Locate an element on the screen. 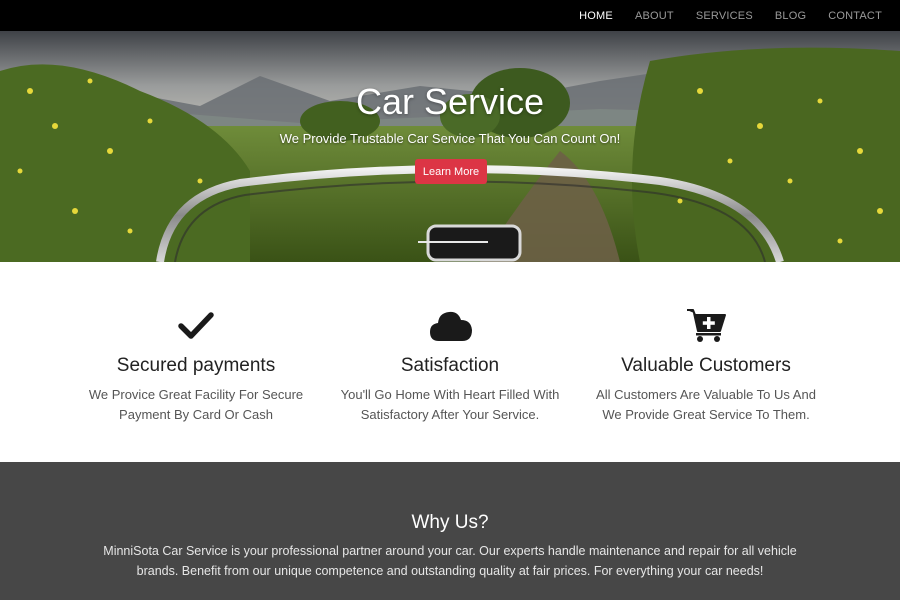  checkmark-icon is located at coordinates (196, 325).